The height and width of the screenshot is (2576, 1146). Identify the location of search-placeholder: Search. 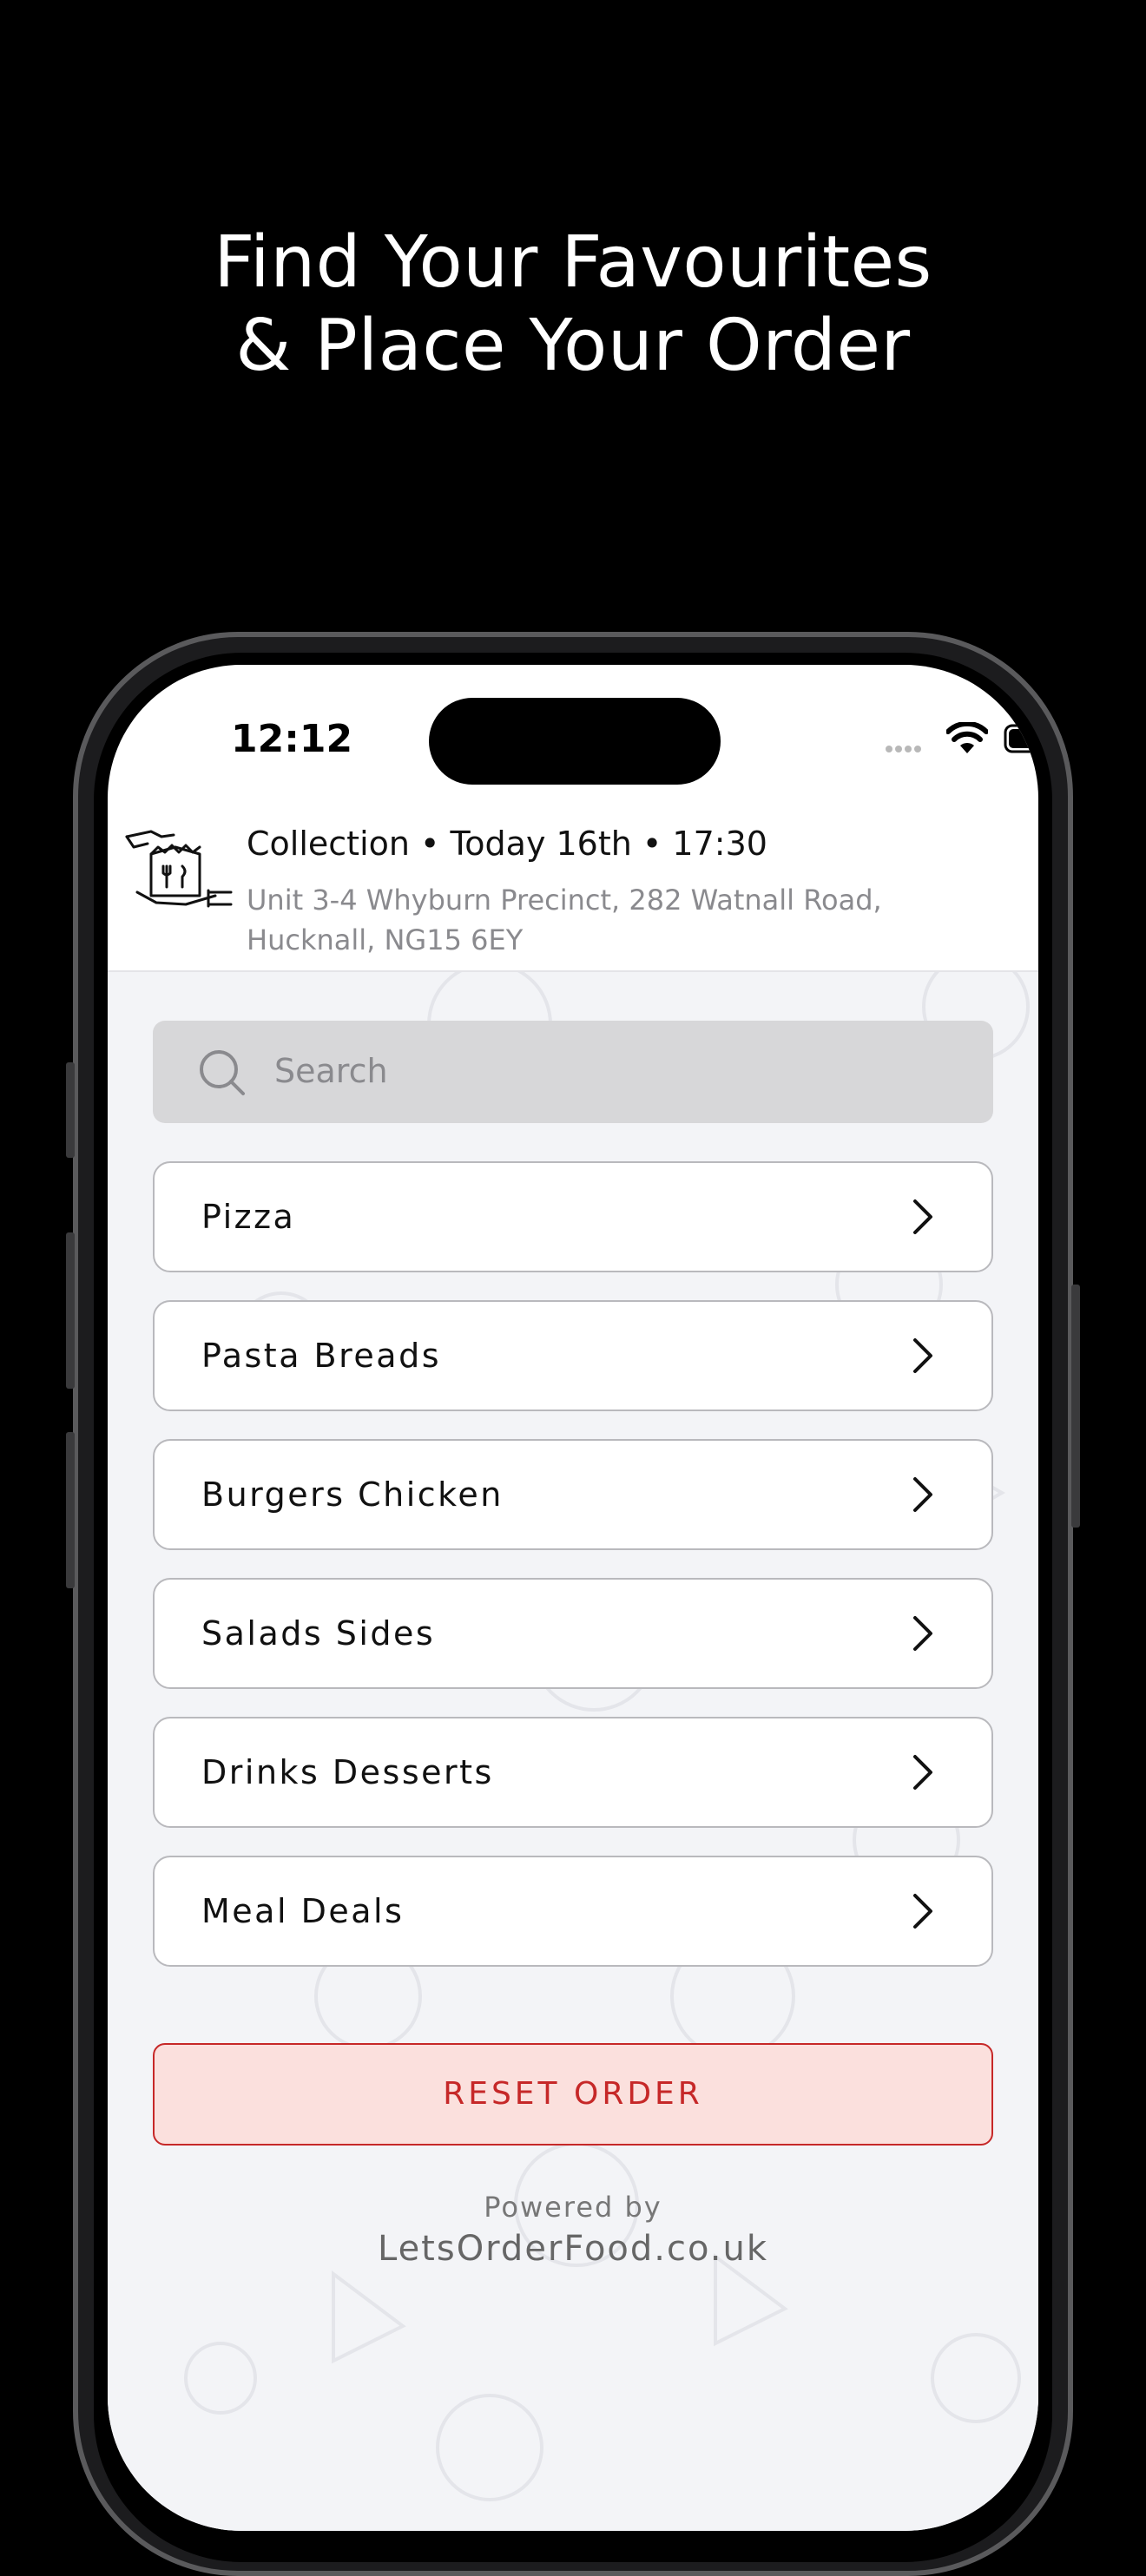
(331, 1071).